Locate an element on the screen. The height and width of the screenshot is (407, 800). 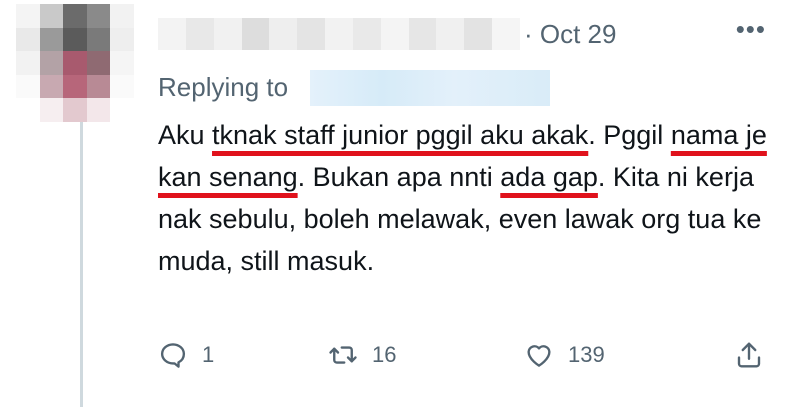
replying-to-handle-blurred is located at coordinates (430, 88).